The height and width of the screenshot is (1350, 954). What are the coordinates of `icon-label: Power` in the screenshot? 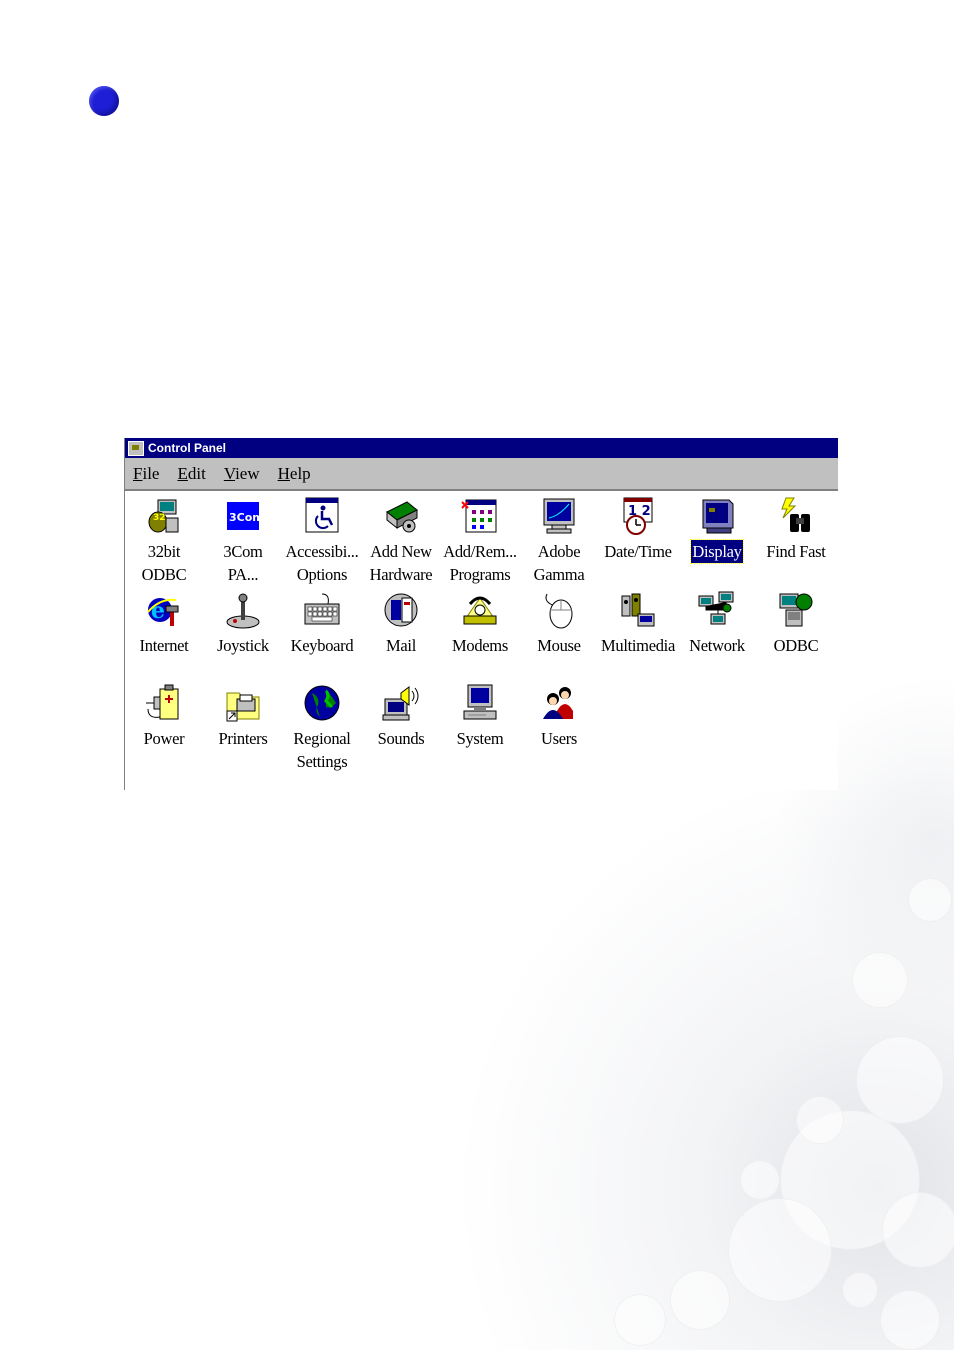 It's located at (164, 738).